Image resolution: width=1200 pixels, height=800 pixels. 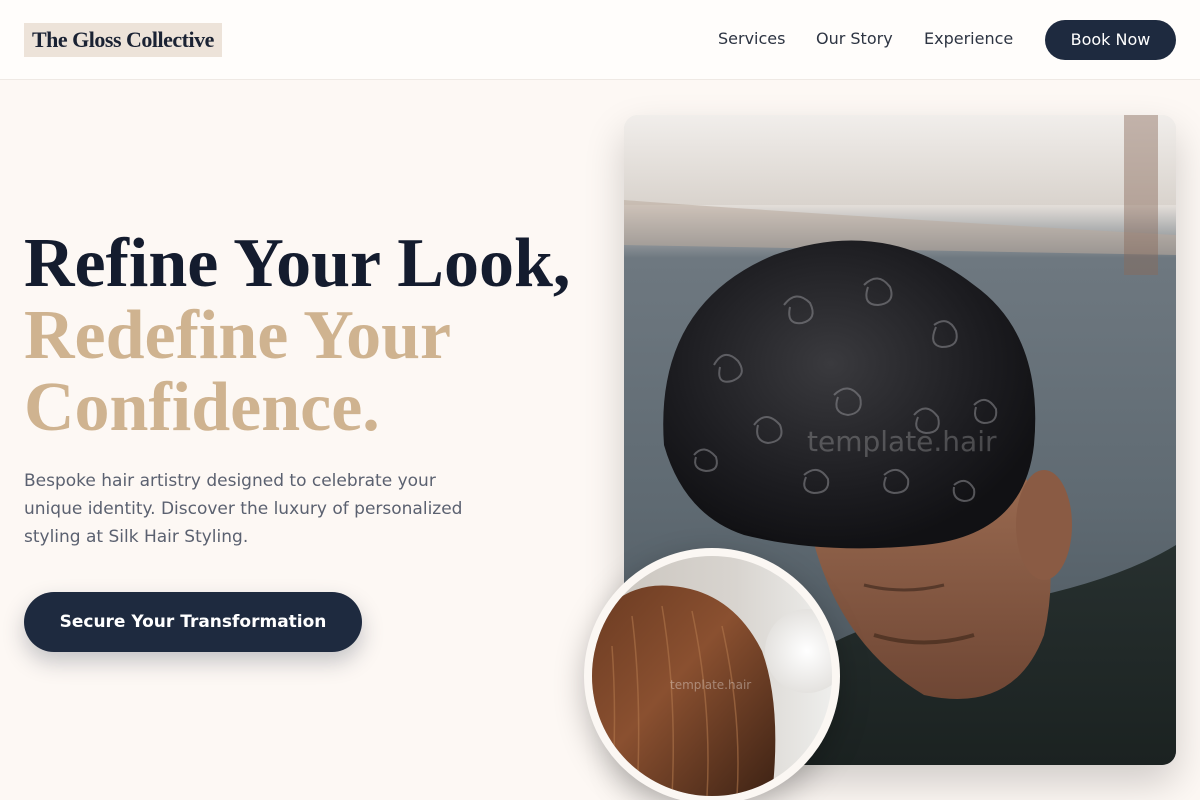 What do you see at coordinates (123, 40) in the screenshot?
I see `brand-logo: The Gloss Collective` at bounding box center [123, 40].